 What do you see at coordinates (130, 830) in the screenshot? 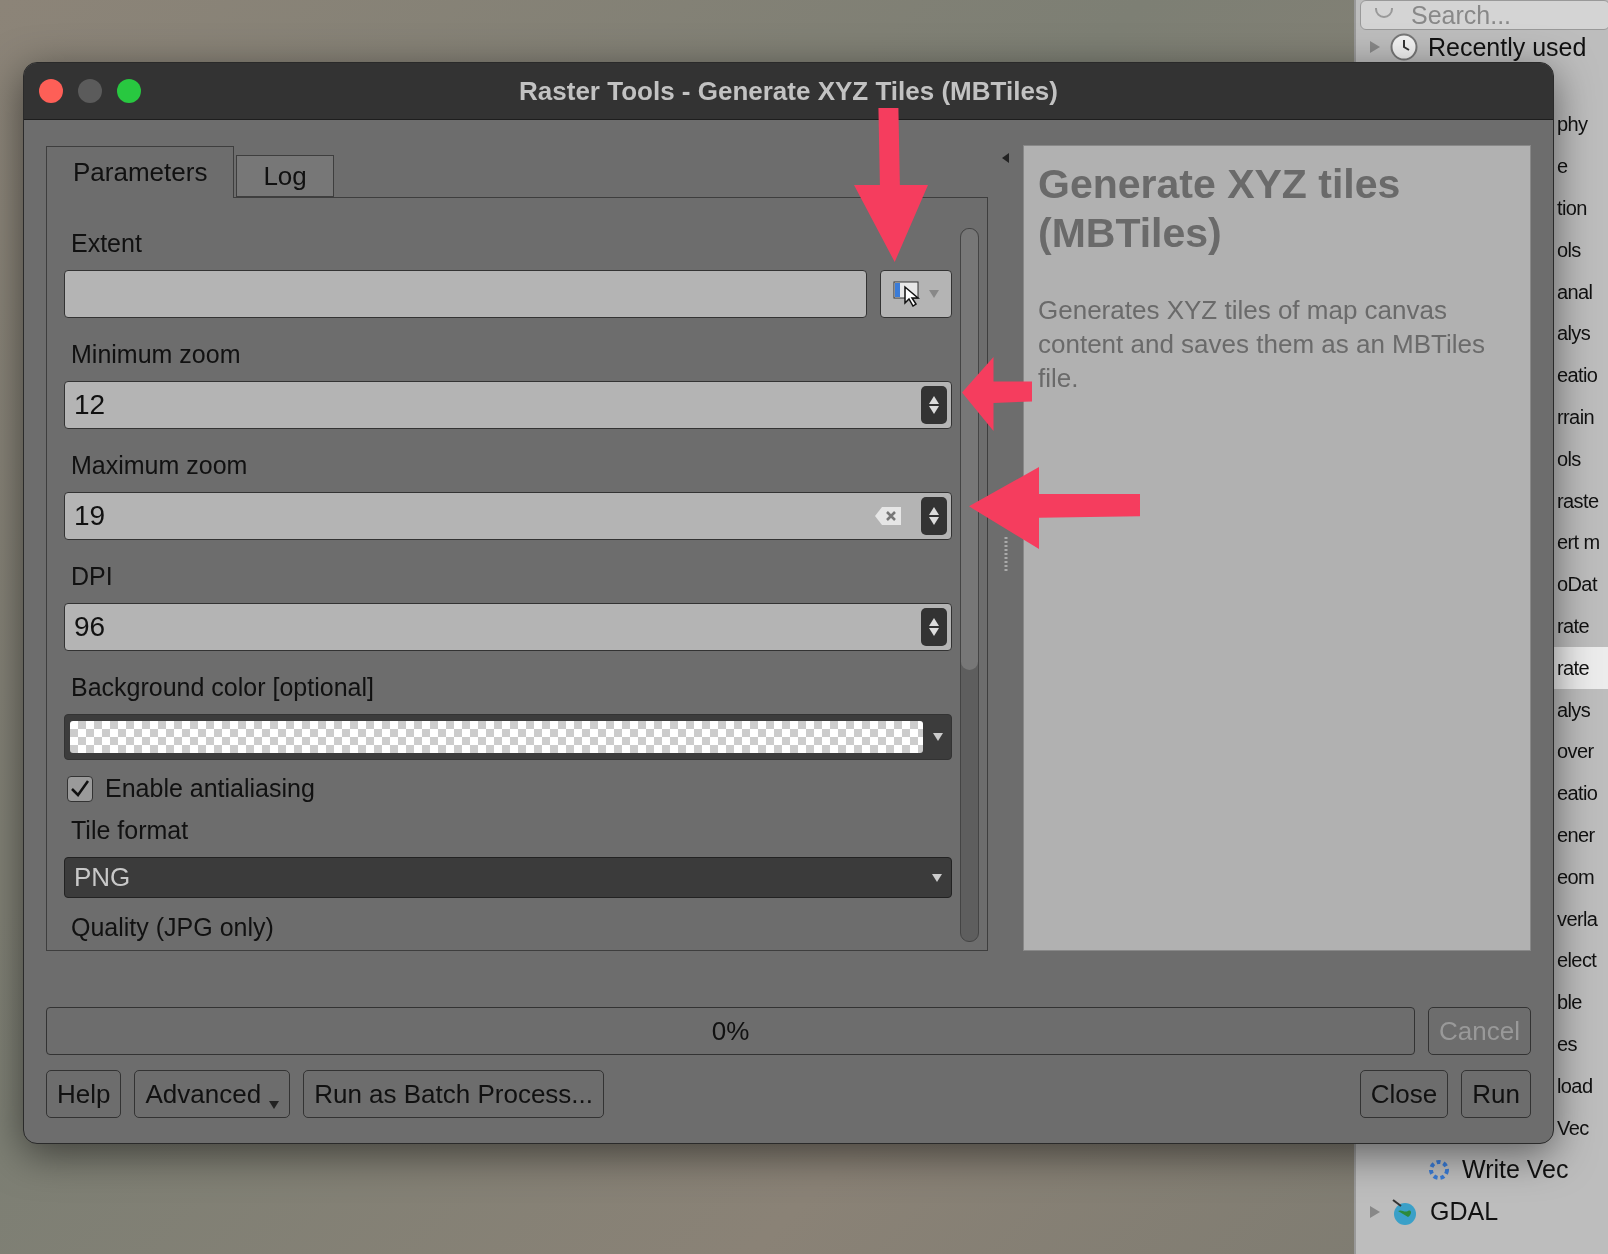
I see `field-label: Tile format` at bounding box center [130, 830].